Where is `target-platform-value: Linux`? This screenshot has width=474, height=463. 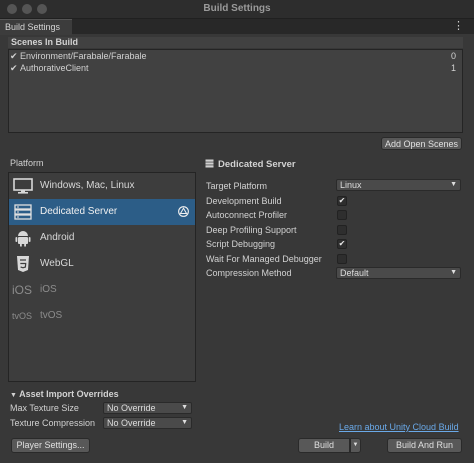
target-platform-value: Linux is located at coordinates (351, 185).